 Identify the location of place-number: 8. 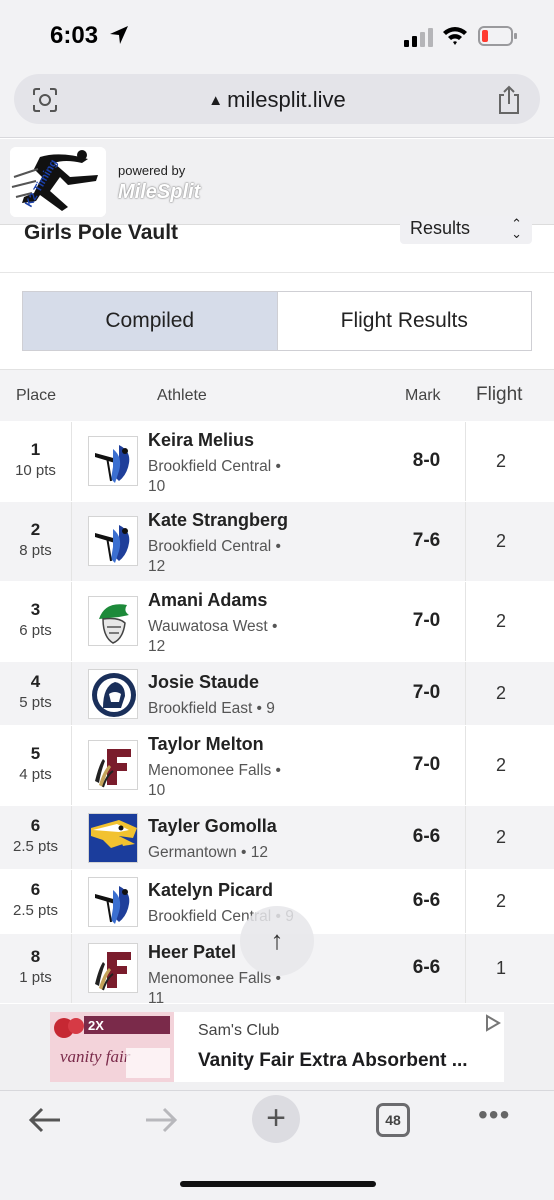
(35, 956).